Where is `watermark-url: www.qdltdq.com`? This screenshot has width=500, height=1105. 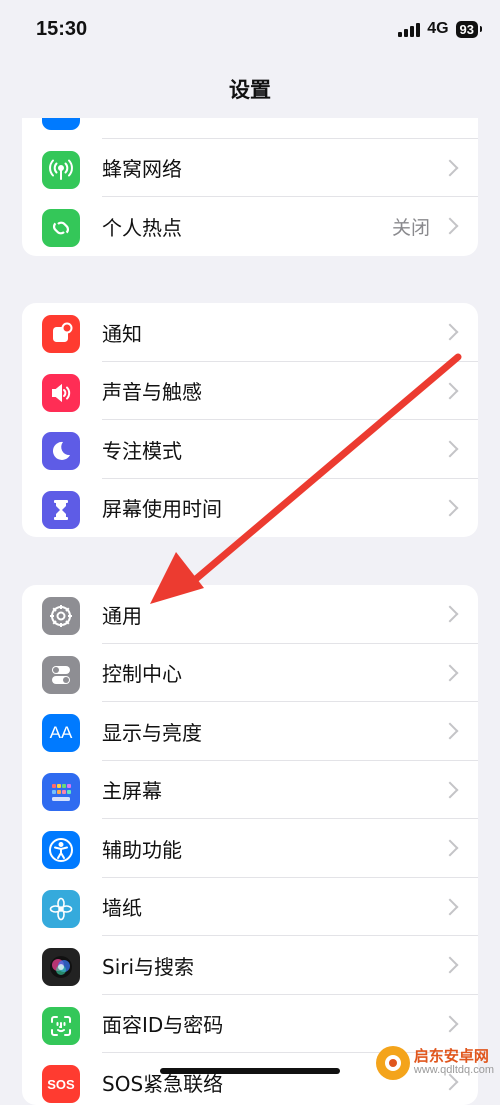
watermark-url: www.qdltdq.com is located at coordinates (453, 1070).